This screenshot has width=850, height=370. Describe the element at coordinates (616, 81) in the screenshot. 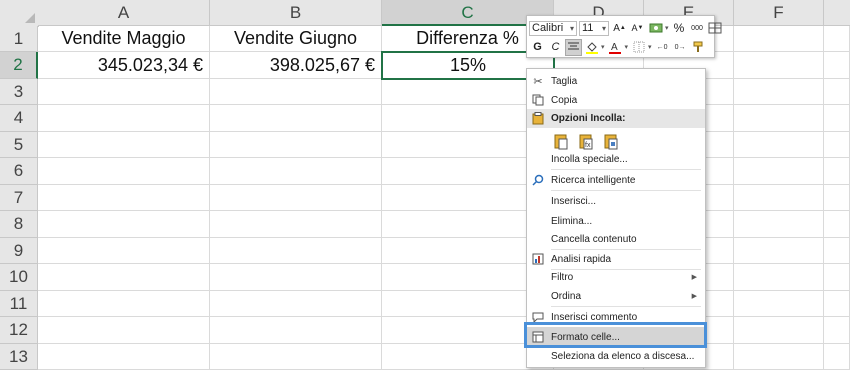

I see `menu-item-cut: ✂ Taglia` at that location.